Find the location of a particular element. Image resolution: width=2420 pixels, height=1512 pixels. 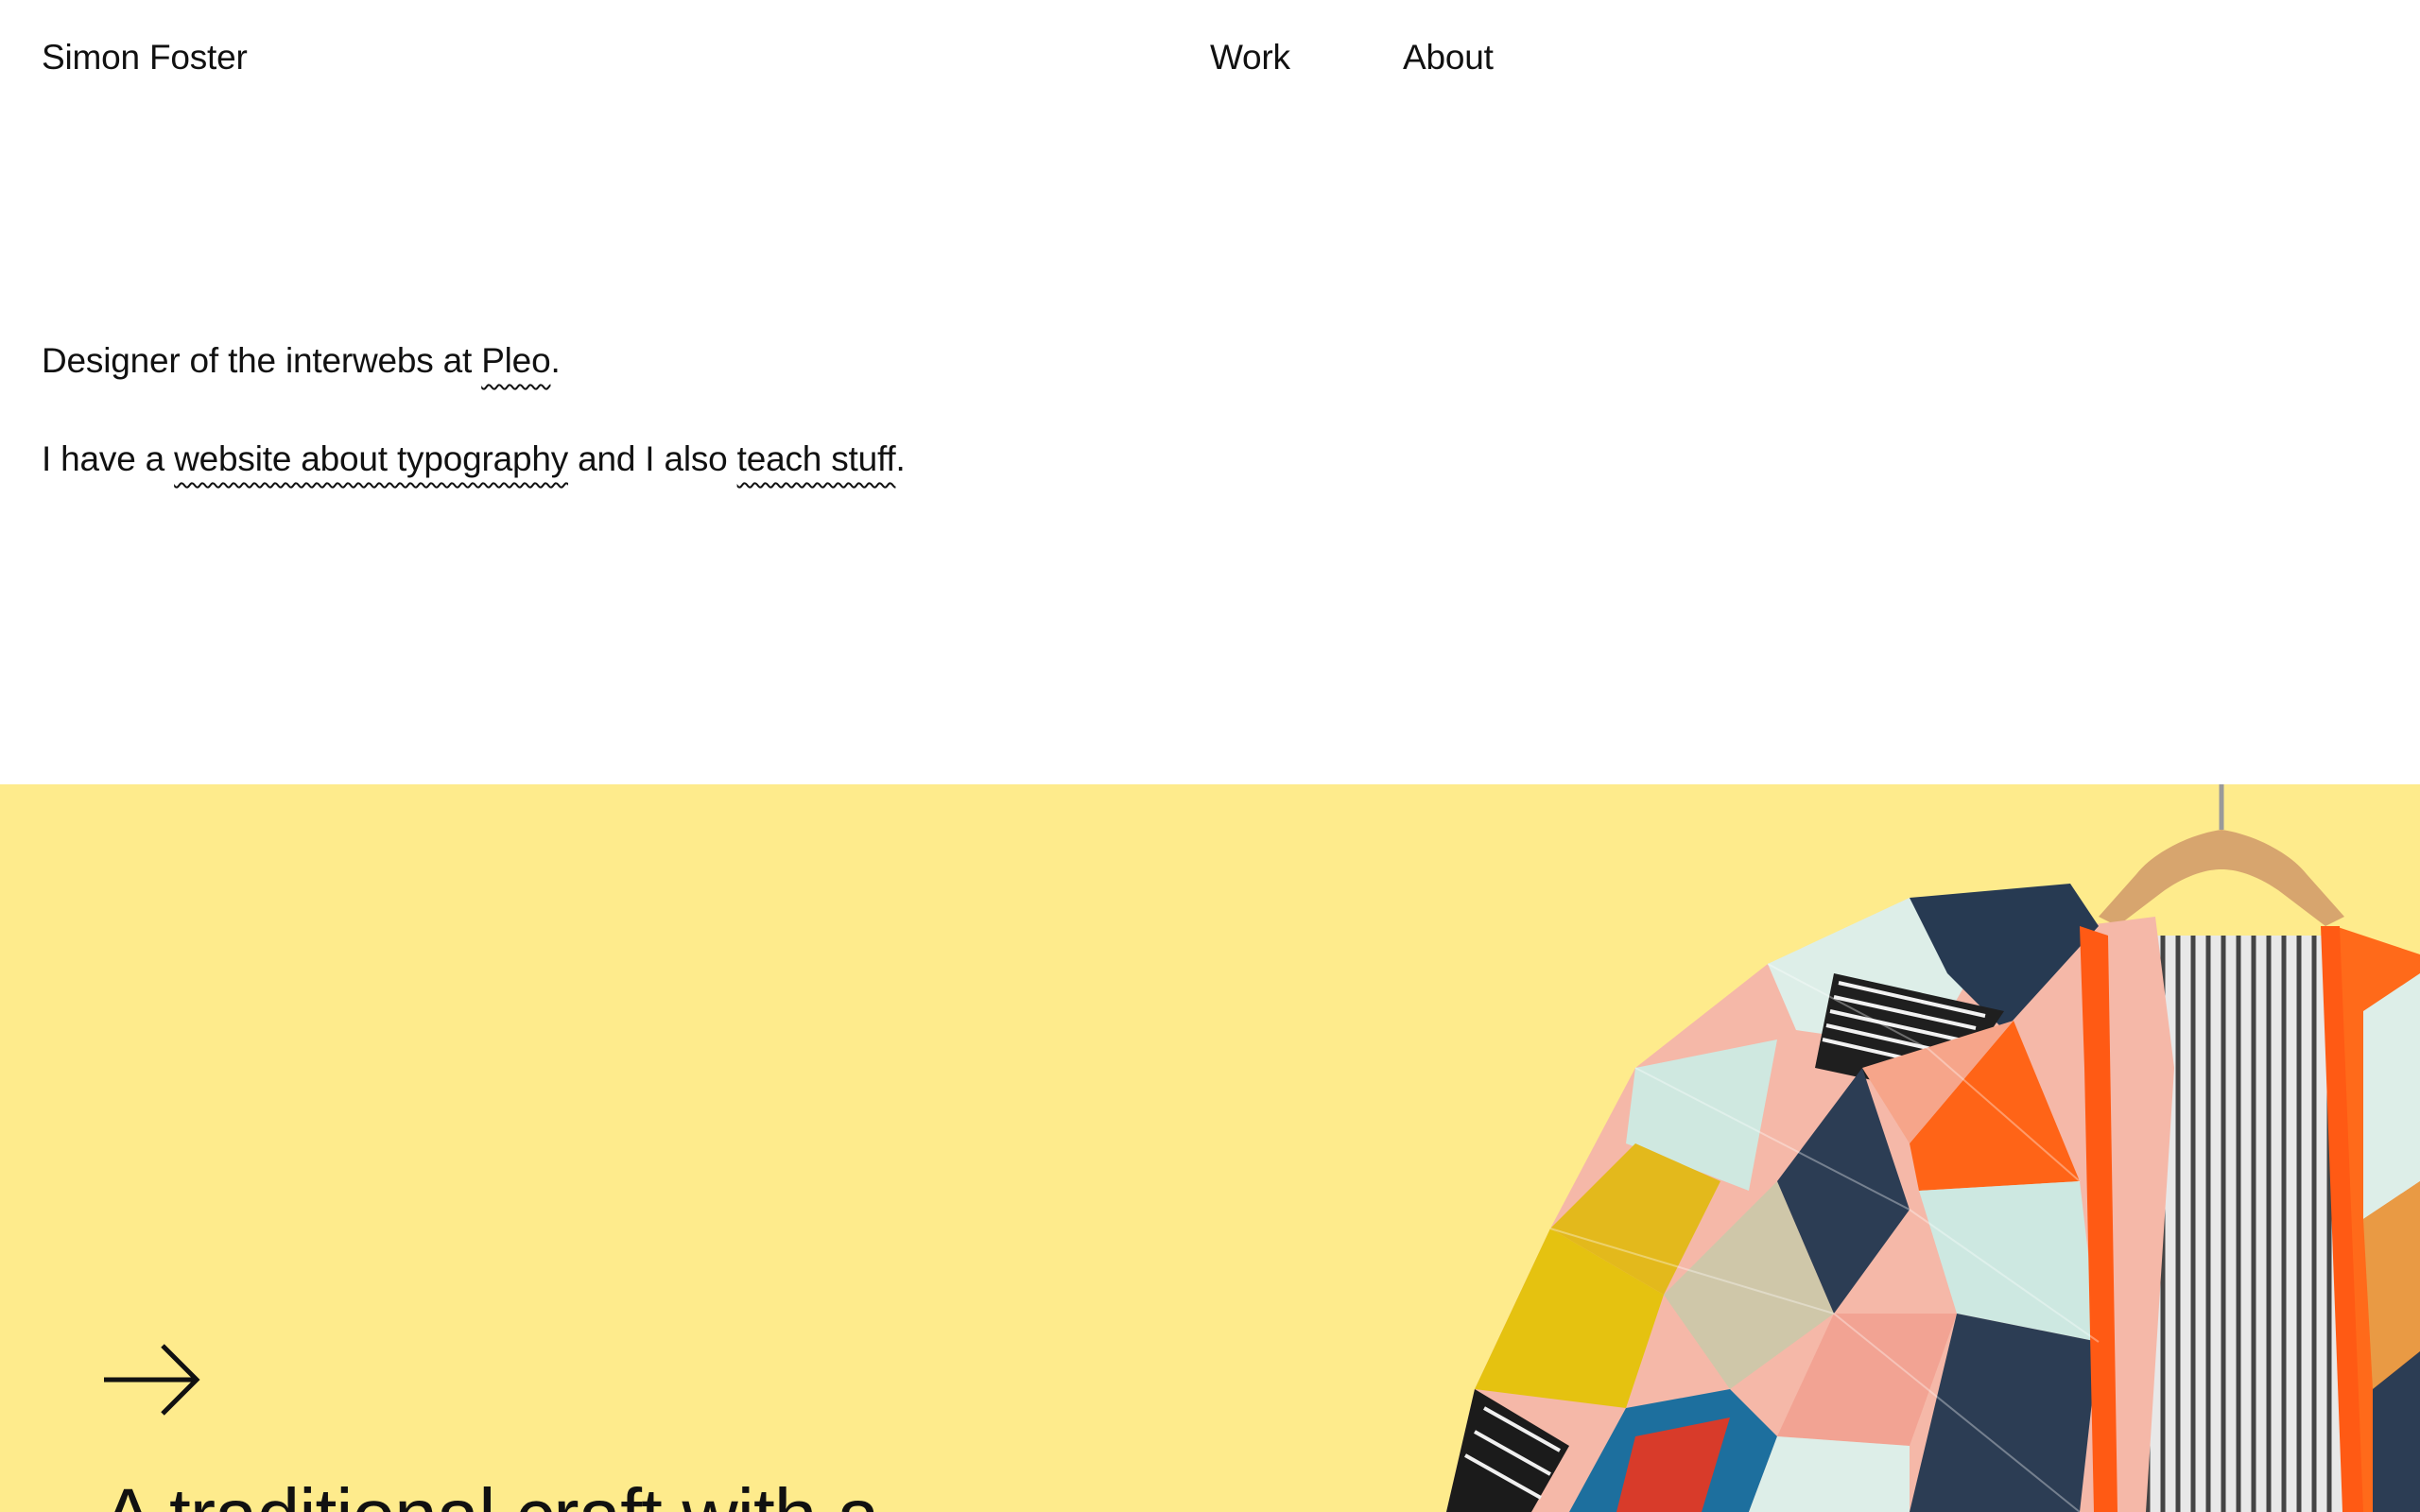

site-name-link: Simon Foster is located at coordinates (145, 57).